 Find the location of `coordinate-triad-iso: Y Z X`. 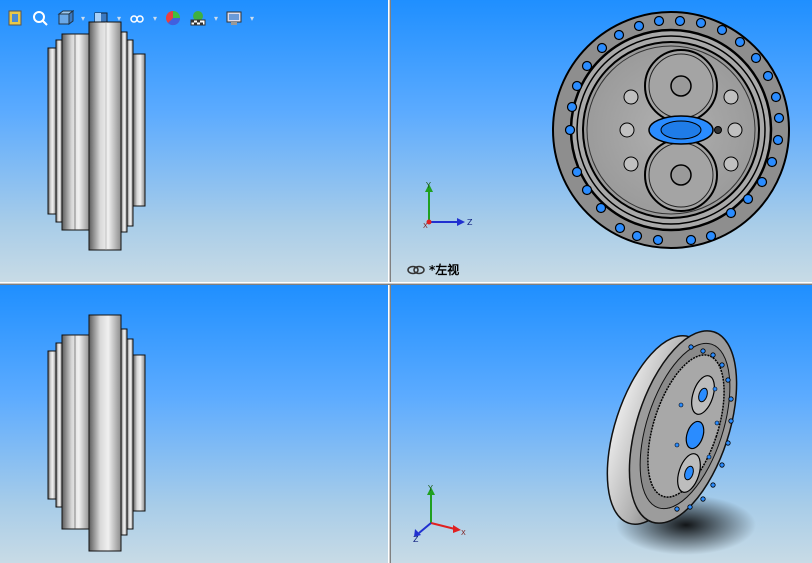

coordinate-triad-iso: Y Z X is located at coordinates (439, 513).